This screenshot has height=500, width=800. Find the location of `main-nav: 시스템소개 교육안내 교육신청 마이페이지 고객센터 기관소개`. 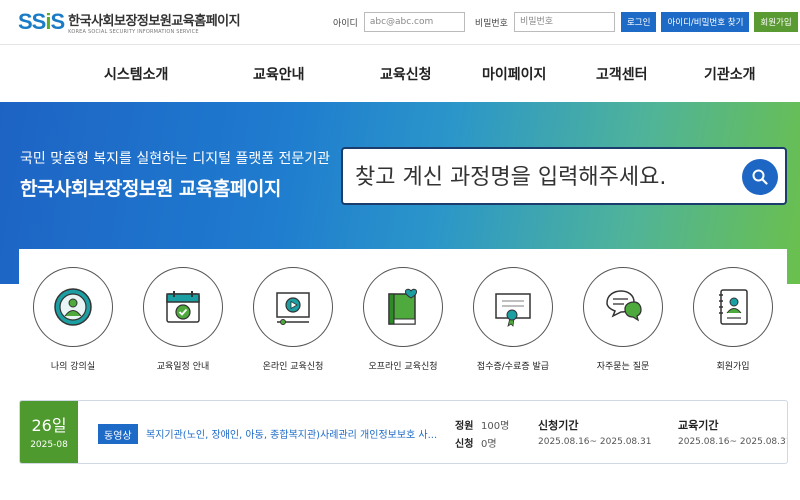

main-nav: 시스템소개 교육안내 교육신청 마이페이지 고객센터 기관소개 is located at coordinates (400, 73).